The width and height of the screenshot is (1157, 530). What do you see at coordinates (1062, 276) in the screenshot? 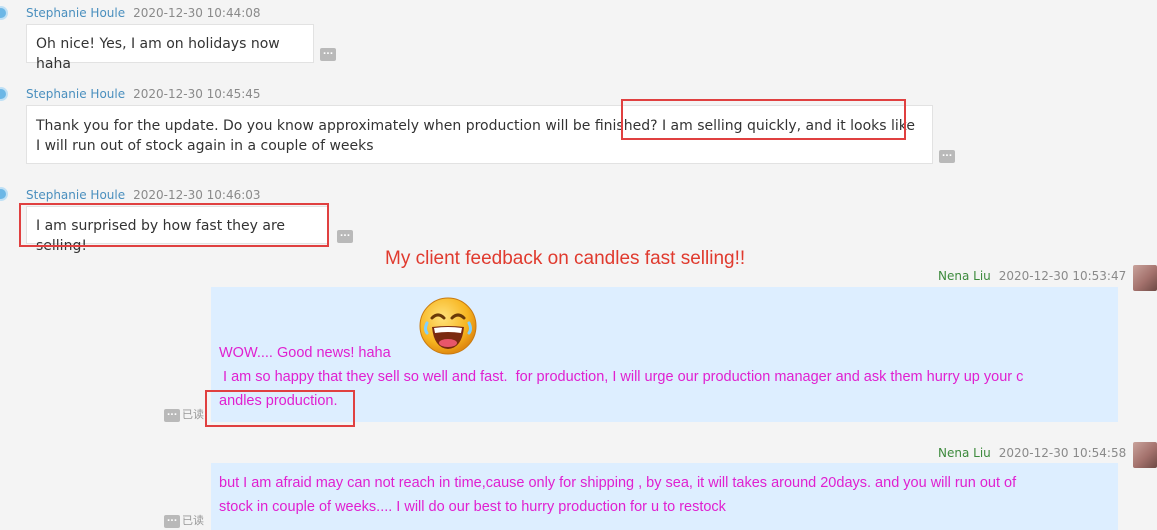
I see `timestamp: 2020-12-30 10:53:47` at bounding box center [1062, 276].